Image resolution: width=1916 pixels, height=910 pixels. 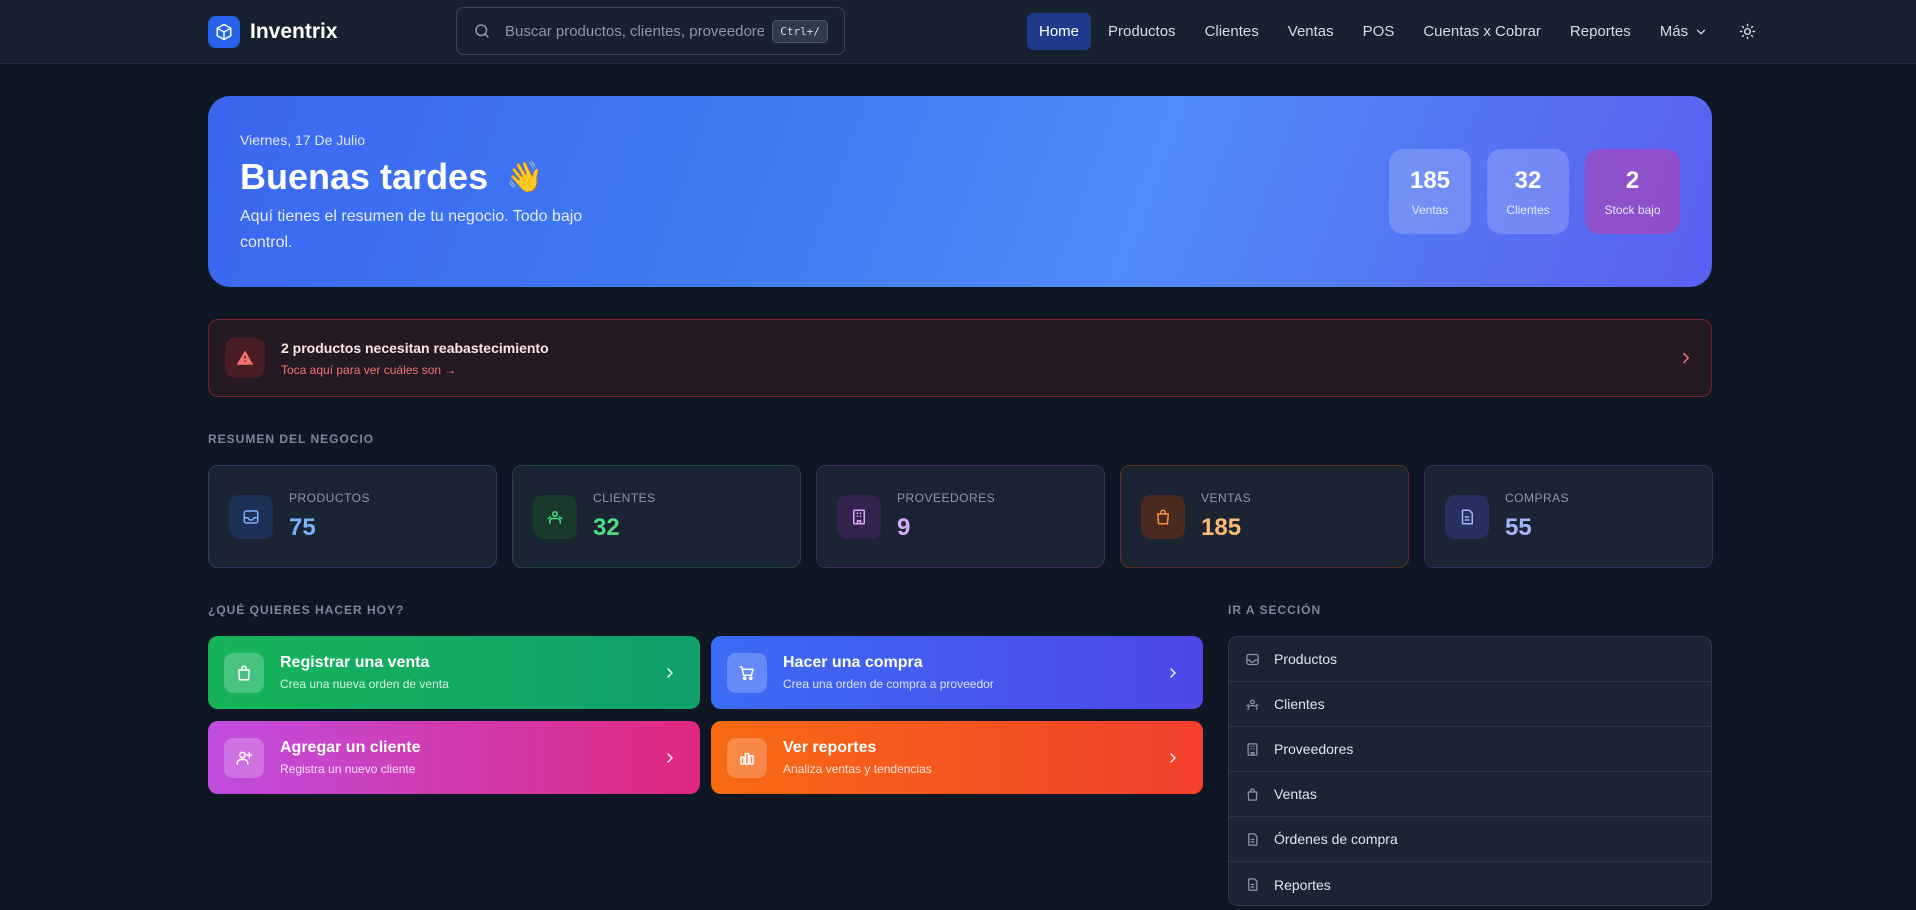 What do you see at coordinates (888, 684) in the screenshot?
I see `action-subtitle: Crea una orden de compra a proveedor` at bounding box center [888, 684].